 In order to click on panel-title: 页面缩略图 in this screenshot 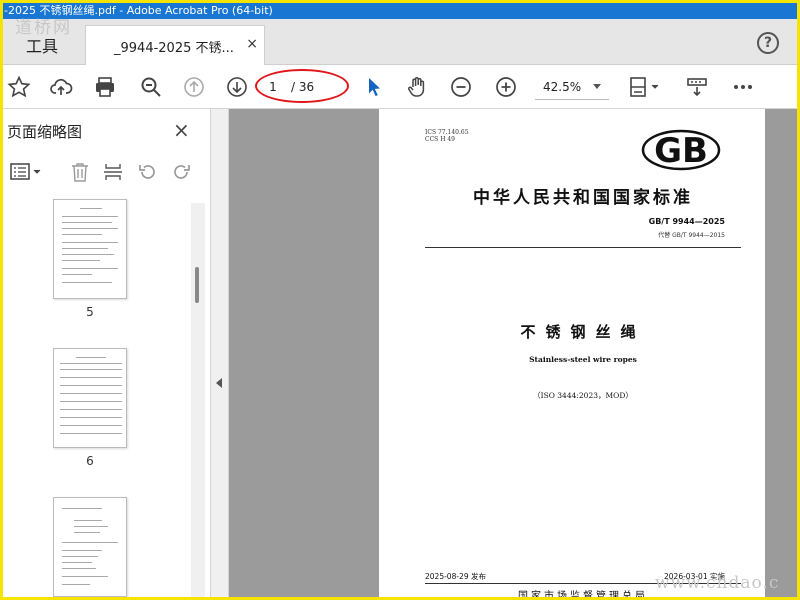, I will do `click(45, 132)`.